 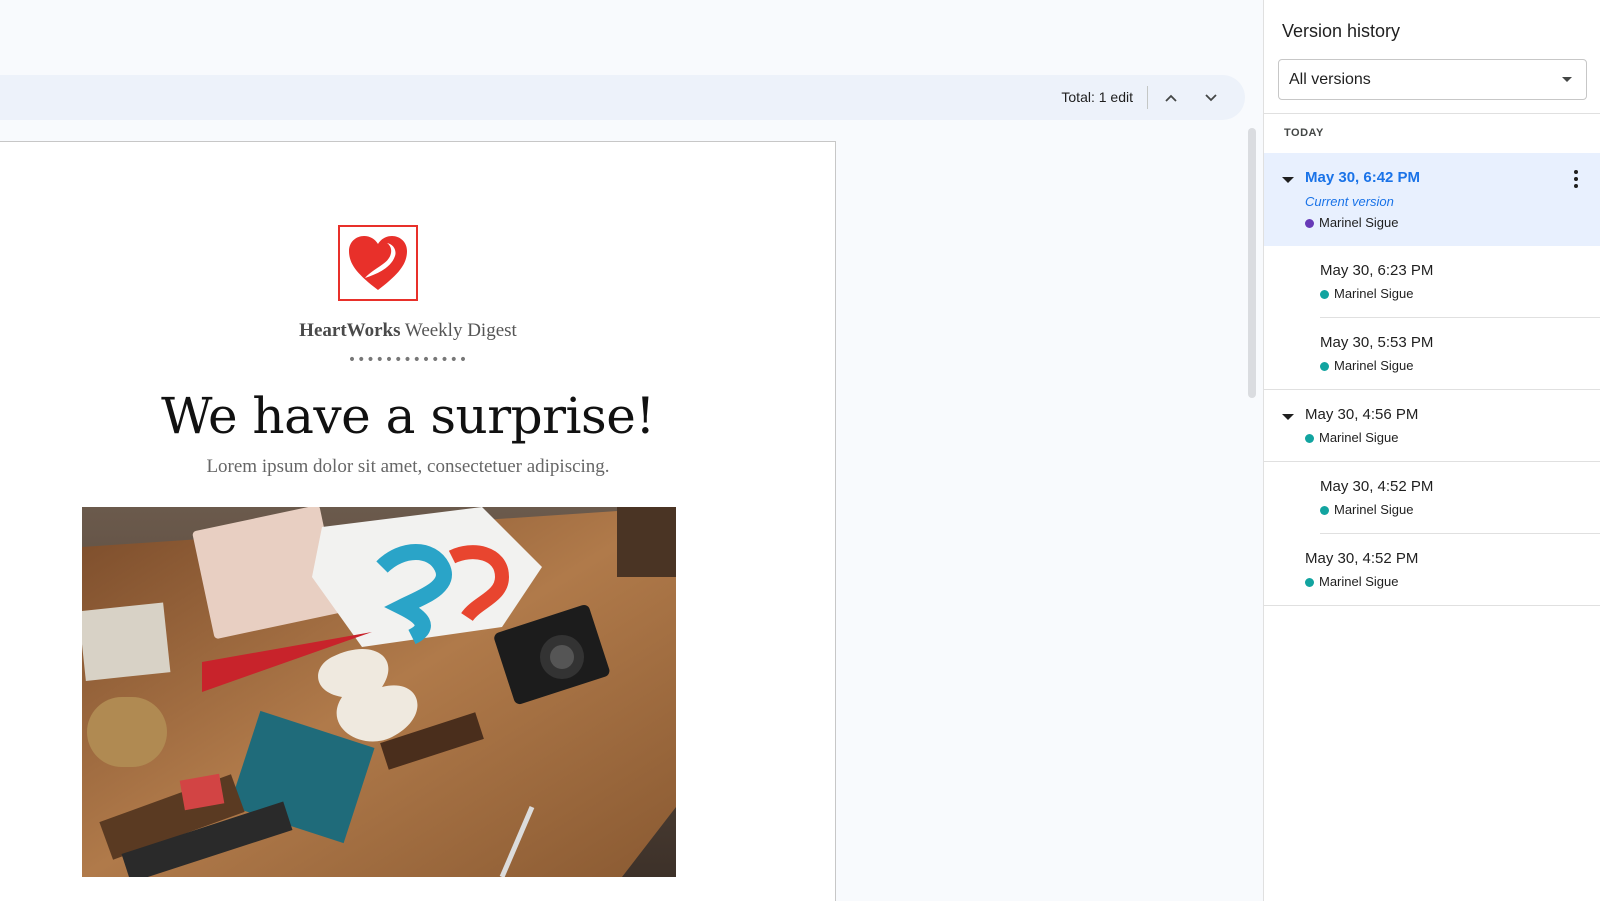 I want to click on total-edits-label: Total: 1 edit, so click(x=1097, y=97).